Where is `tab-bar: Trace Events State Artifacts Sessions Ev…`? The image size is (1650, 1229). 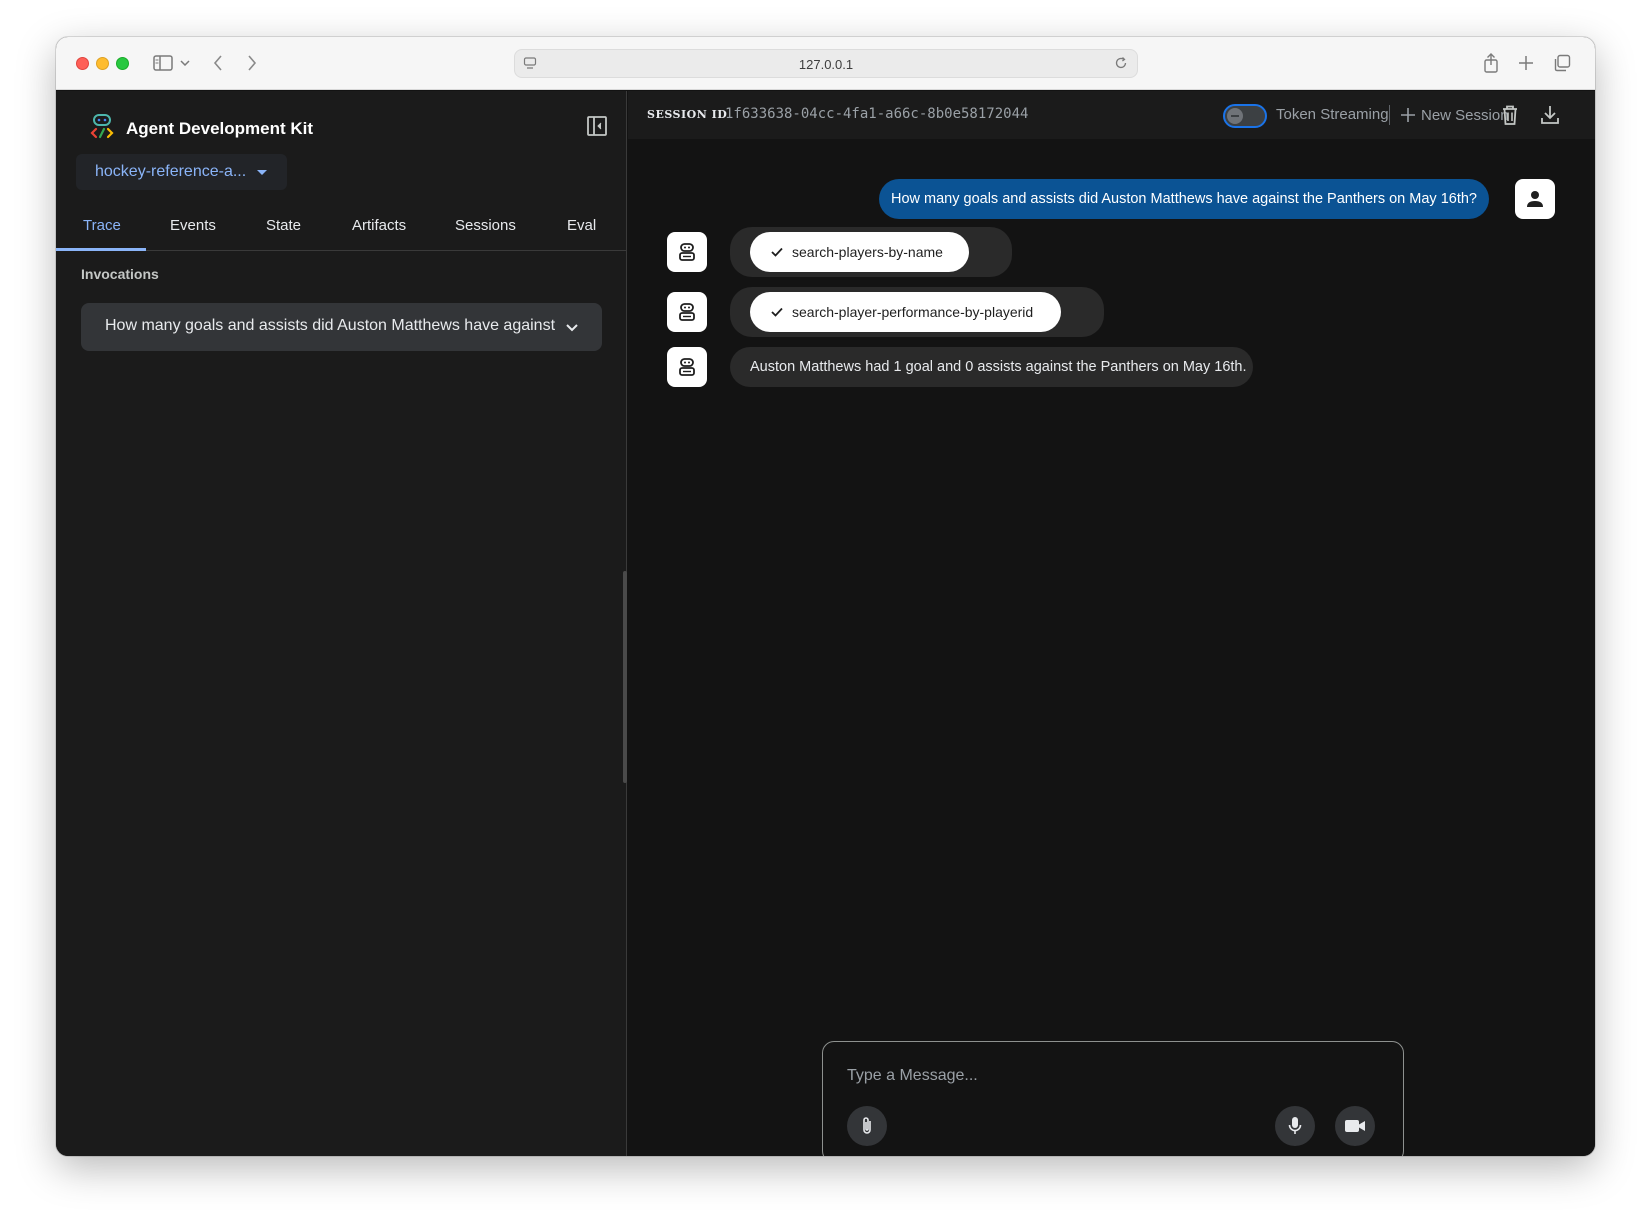
tab-bar: Trace Events State Artifacts Sessions Ev… is located at coordinates (341, 227).